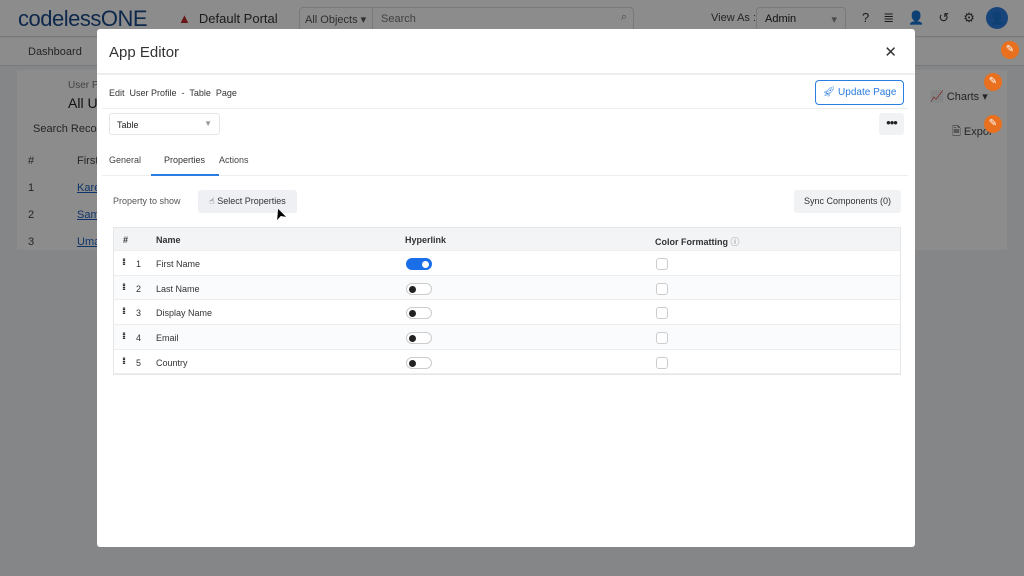  What do you see at coordinates (890, 52) in the screenshot?
I see `close-icon: ✕` at bounding box center [890, 52].